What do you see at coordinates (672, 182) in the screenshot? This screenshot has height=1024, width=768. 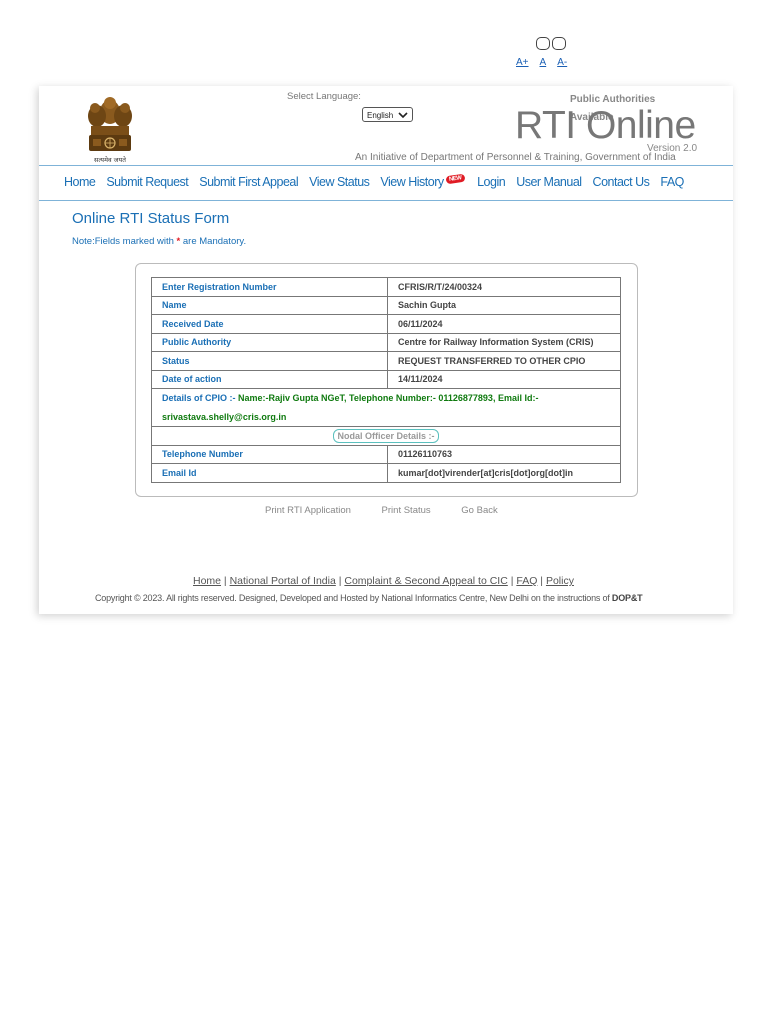 I see `nav-faq: FAQ` at bounding box center [672, 182].